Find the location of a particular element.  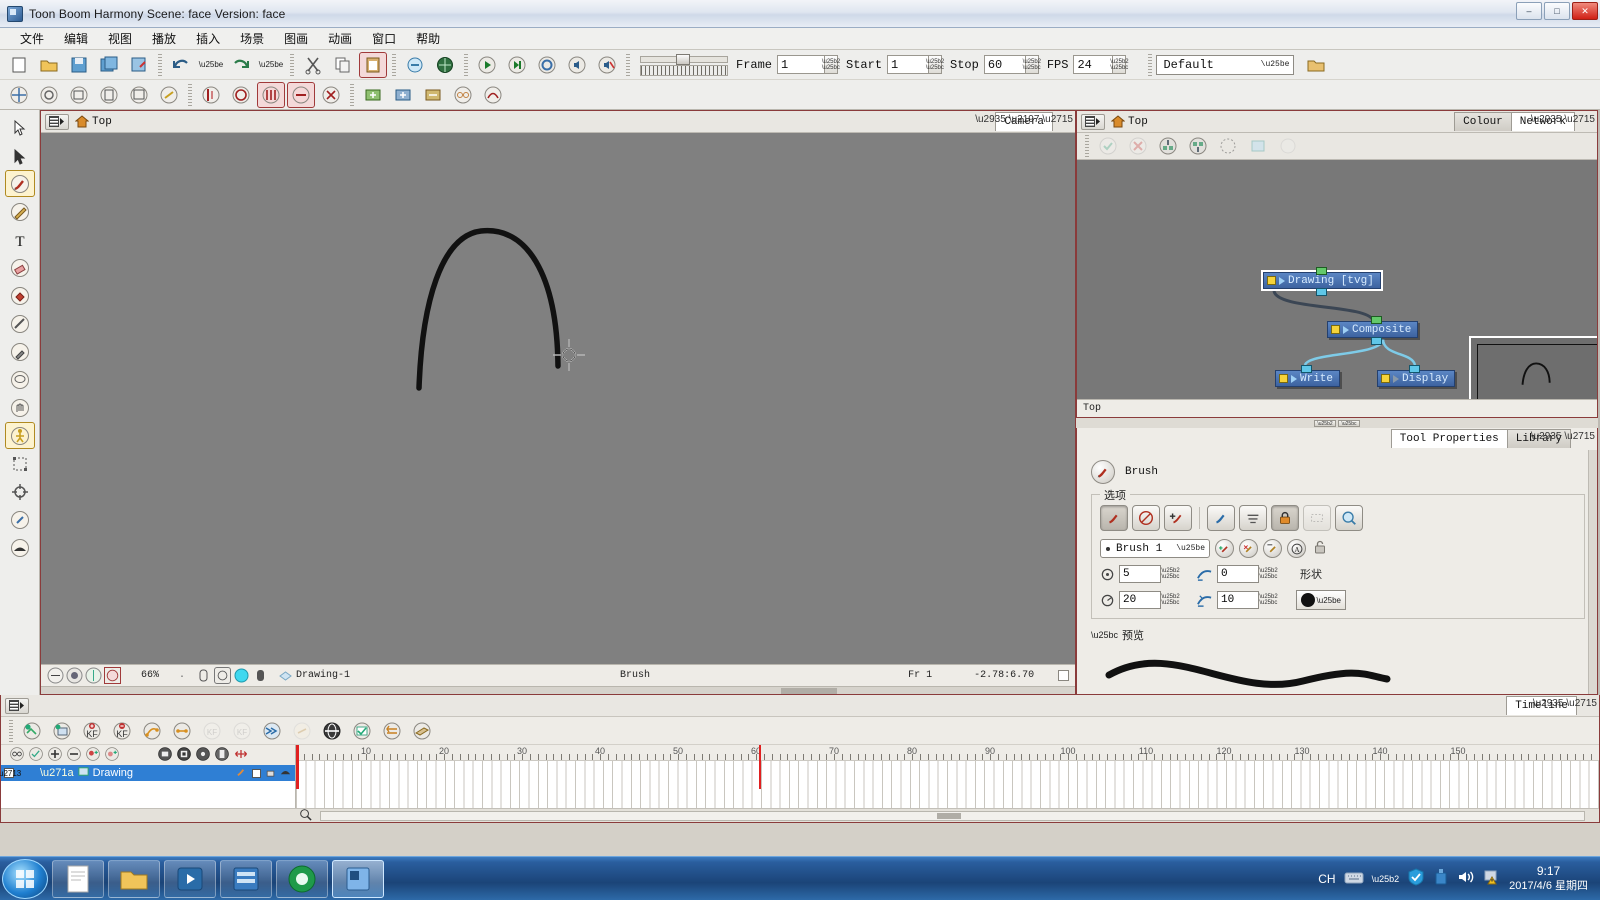

link-icon is located at coordinates (415, 65).